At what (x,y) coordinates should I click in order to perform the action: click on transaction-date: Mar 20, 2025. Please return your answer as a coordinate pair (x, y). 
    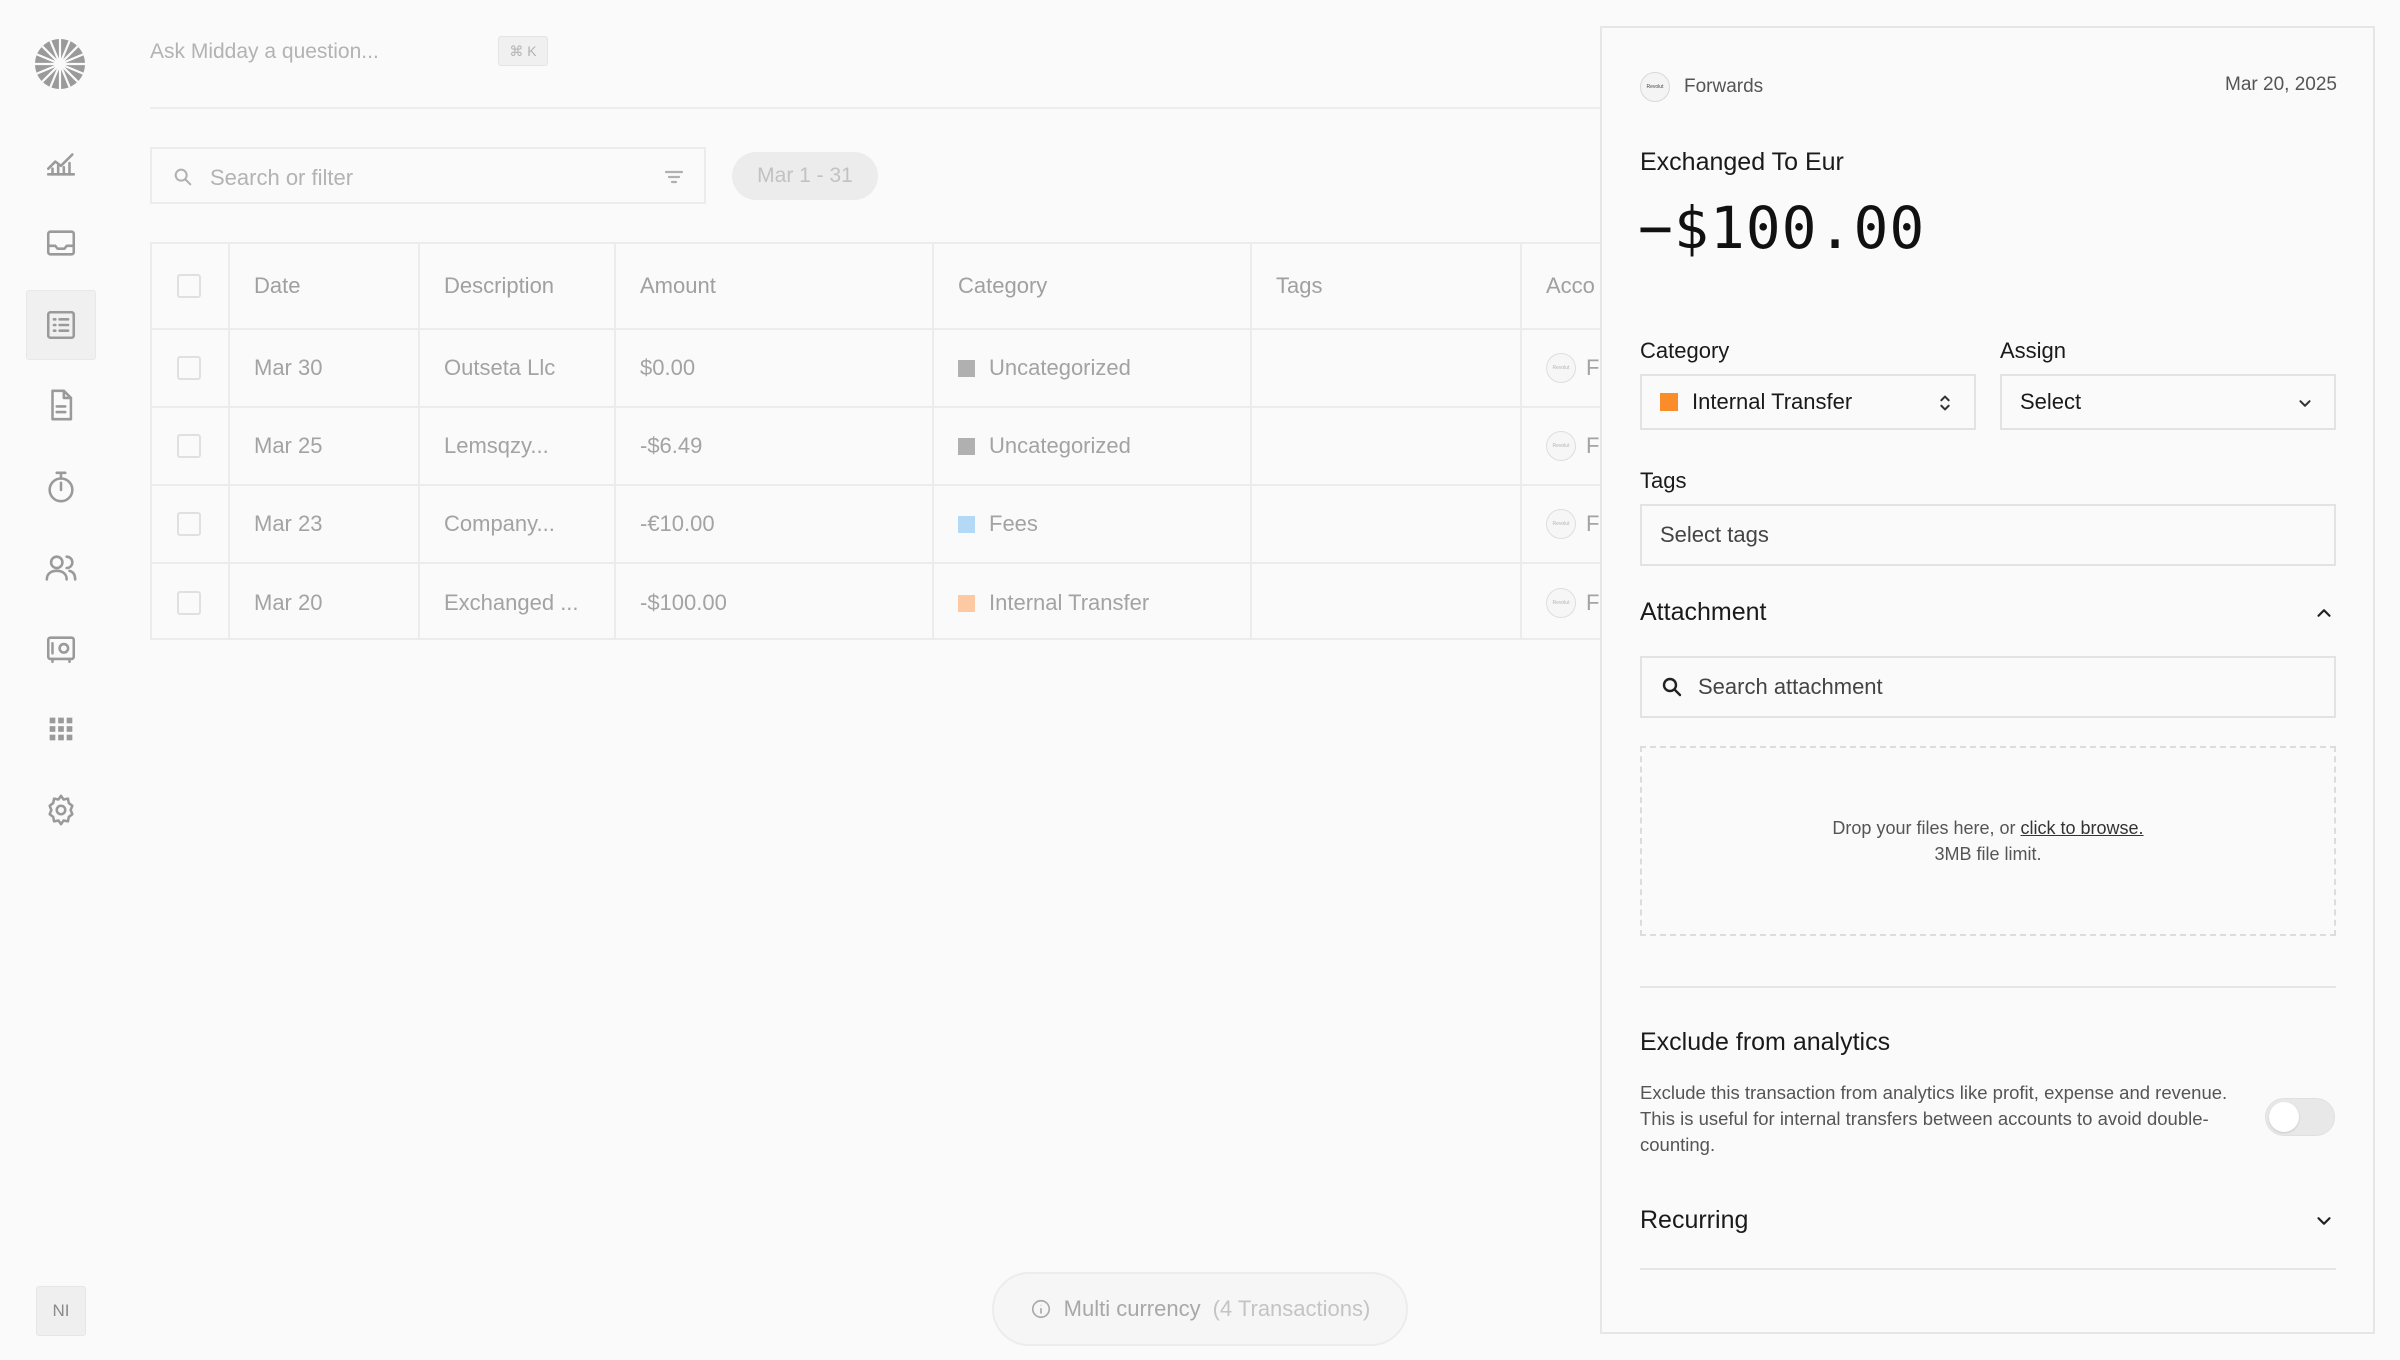
    Looking at the image, I should click on (2281, 84).